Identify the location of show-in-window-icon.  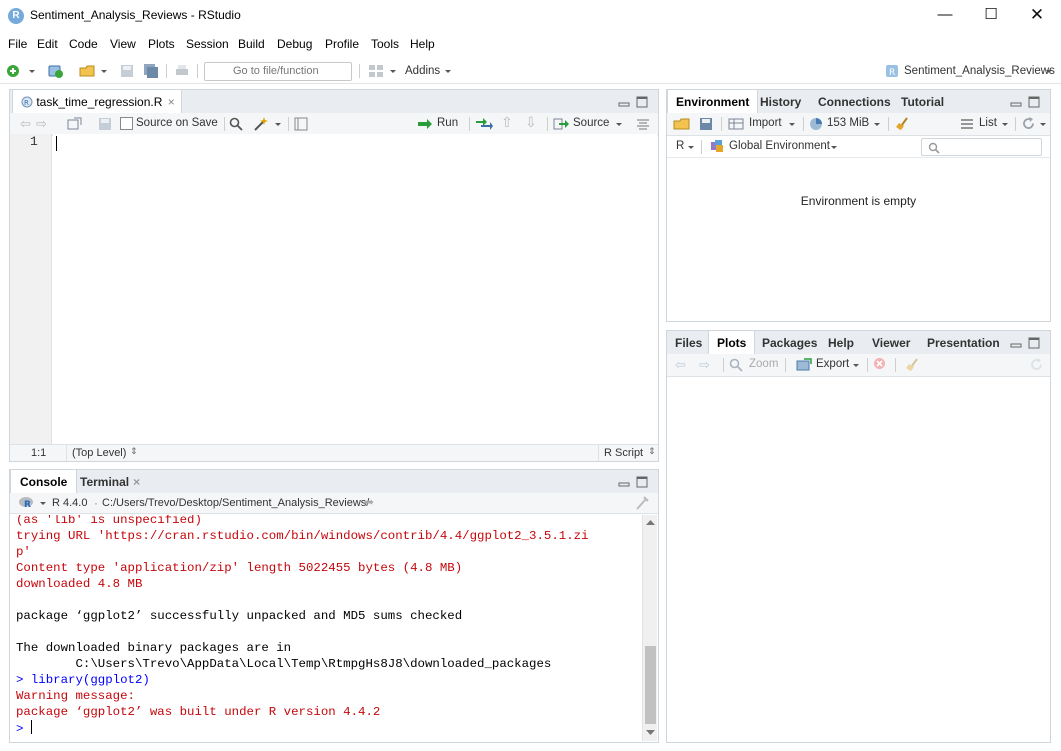
(75, 124).